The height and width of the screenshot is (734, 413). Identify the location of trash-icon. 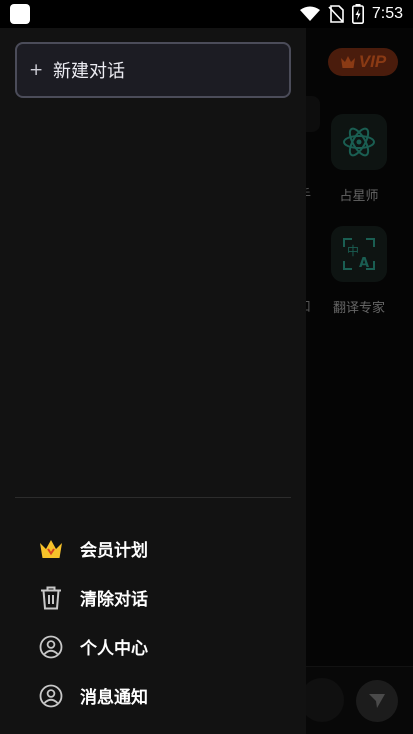
(51, 598).